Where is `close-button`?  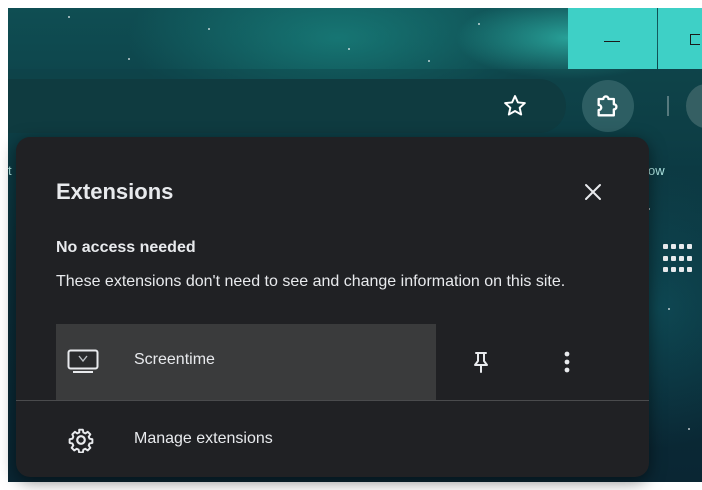
close-button is located at coordinates (593, 192).